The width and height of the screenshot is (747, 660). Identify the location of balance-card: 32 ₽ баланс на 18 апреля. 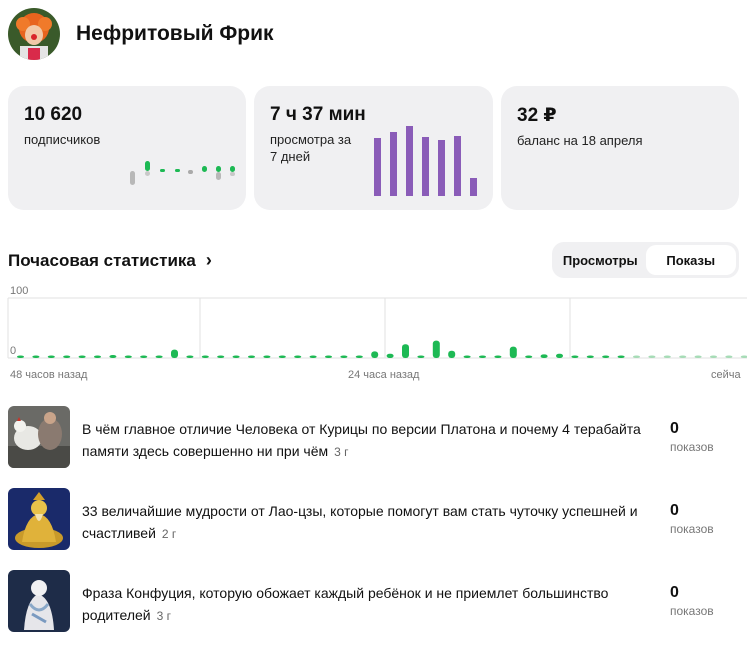
(620, 148).